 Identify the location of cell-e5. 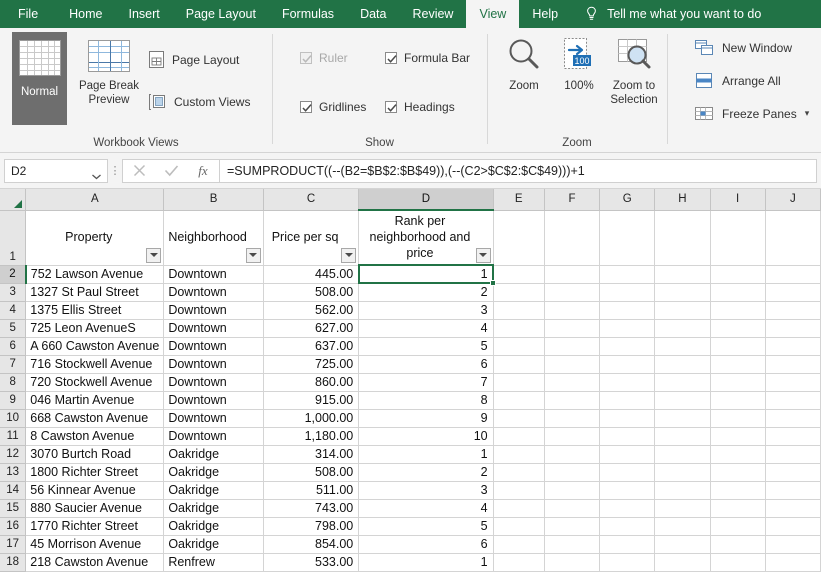
(518, 328).